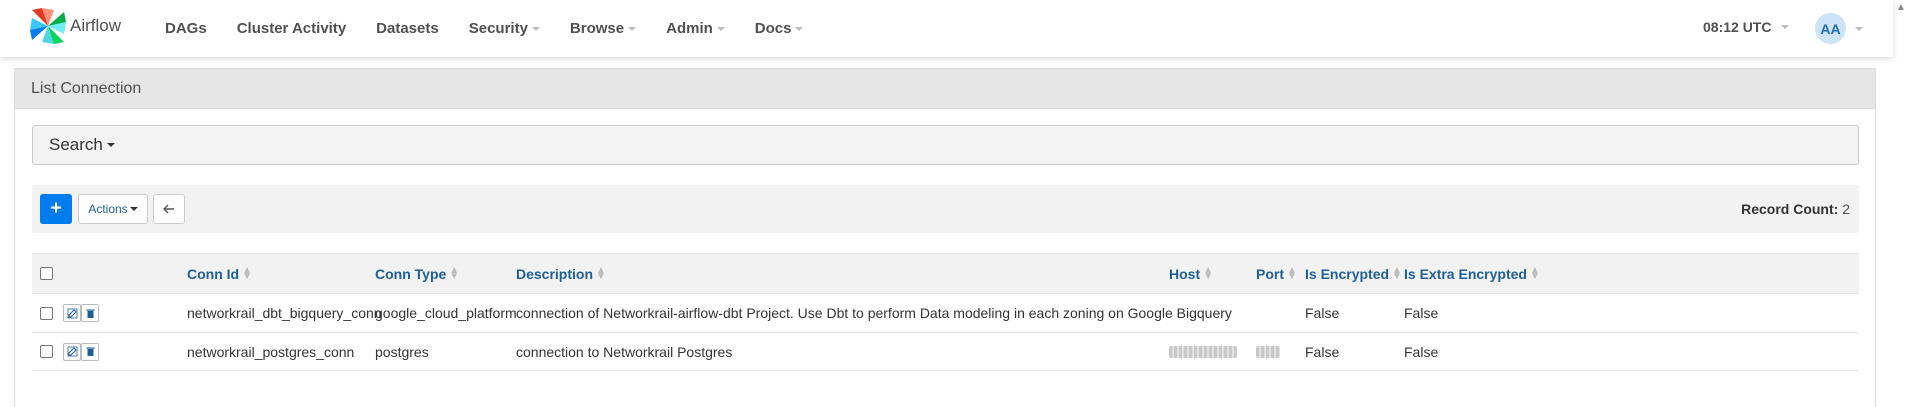 This screenshot has width=1908, height=407. I want to click on col-port-label: Port, so click(1270, 273).